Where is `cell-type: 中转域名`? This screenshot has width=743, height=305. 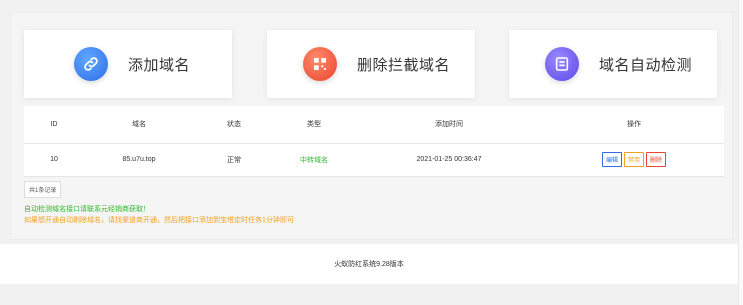
cell-type: 中转域名 is located at coordinates (314, 160).